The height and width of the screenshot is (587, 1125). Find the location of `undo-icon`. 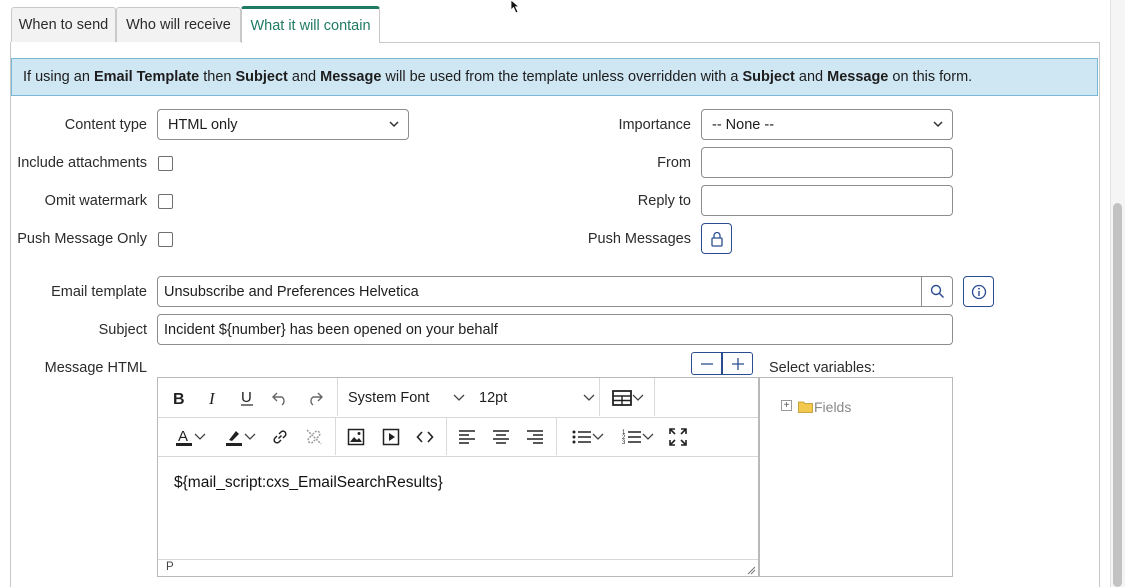

undo-icon is located at coordinates (278, 399).